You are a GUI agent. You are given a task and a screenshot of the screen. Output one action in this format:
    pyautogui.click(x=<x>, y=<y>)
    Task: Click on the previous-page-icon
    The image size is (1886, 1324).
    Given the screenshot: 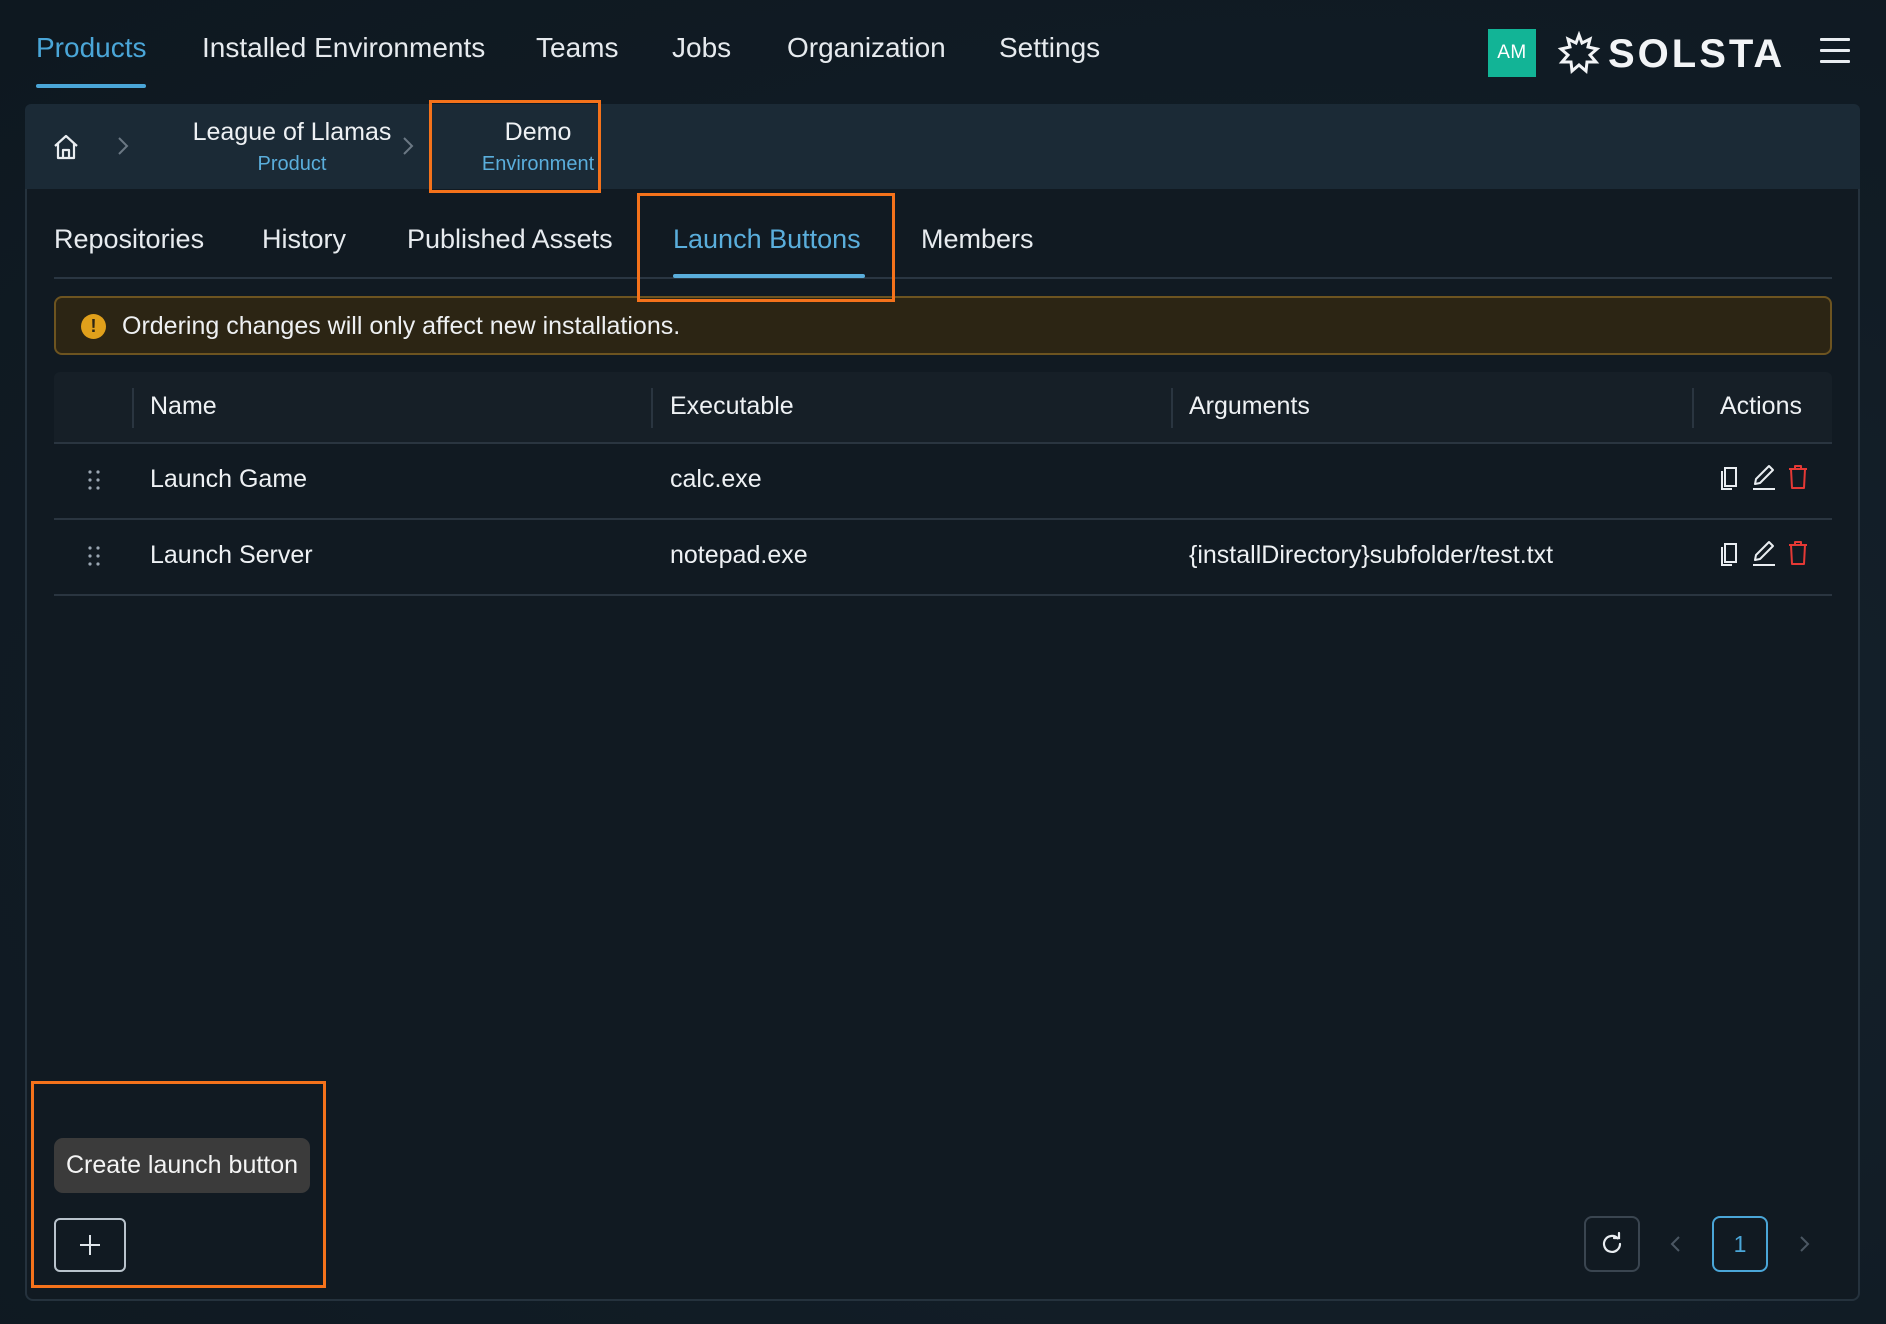 What is the action you would take?
    pyautogui.click(x=1676, y=1244)
    